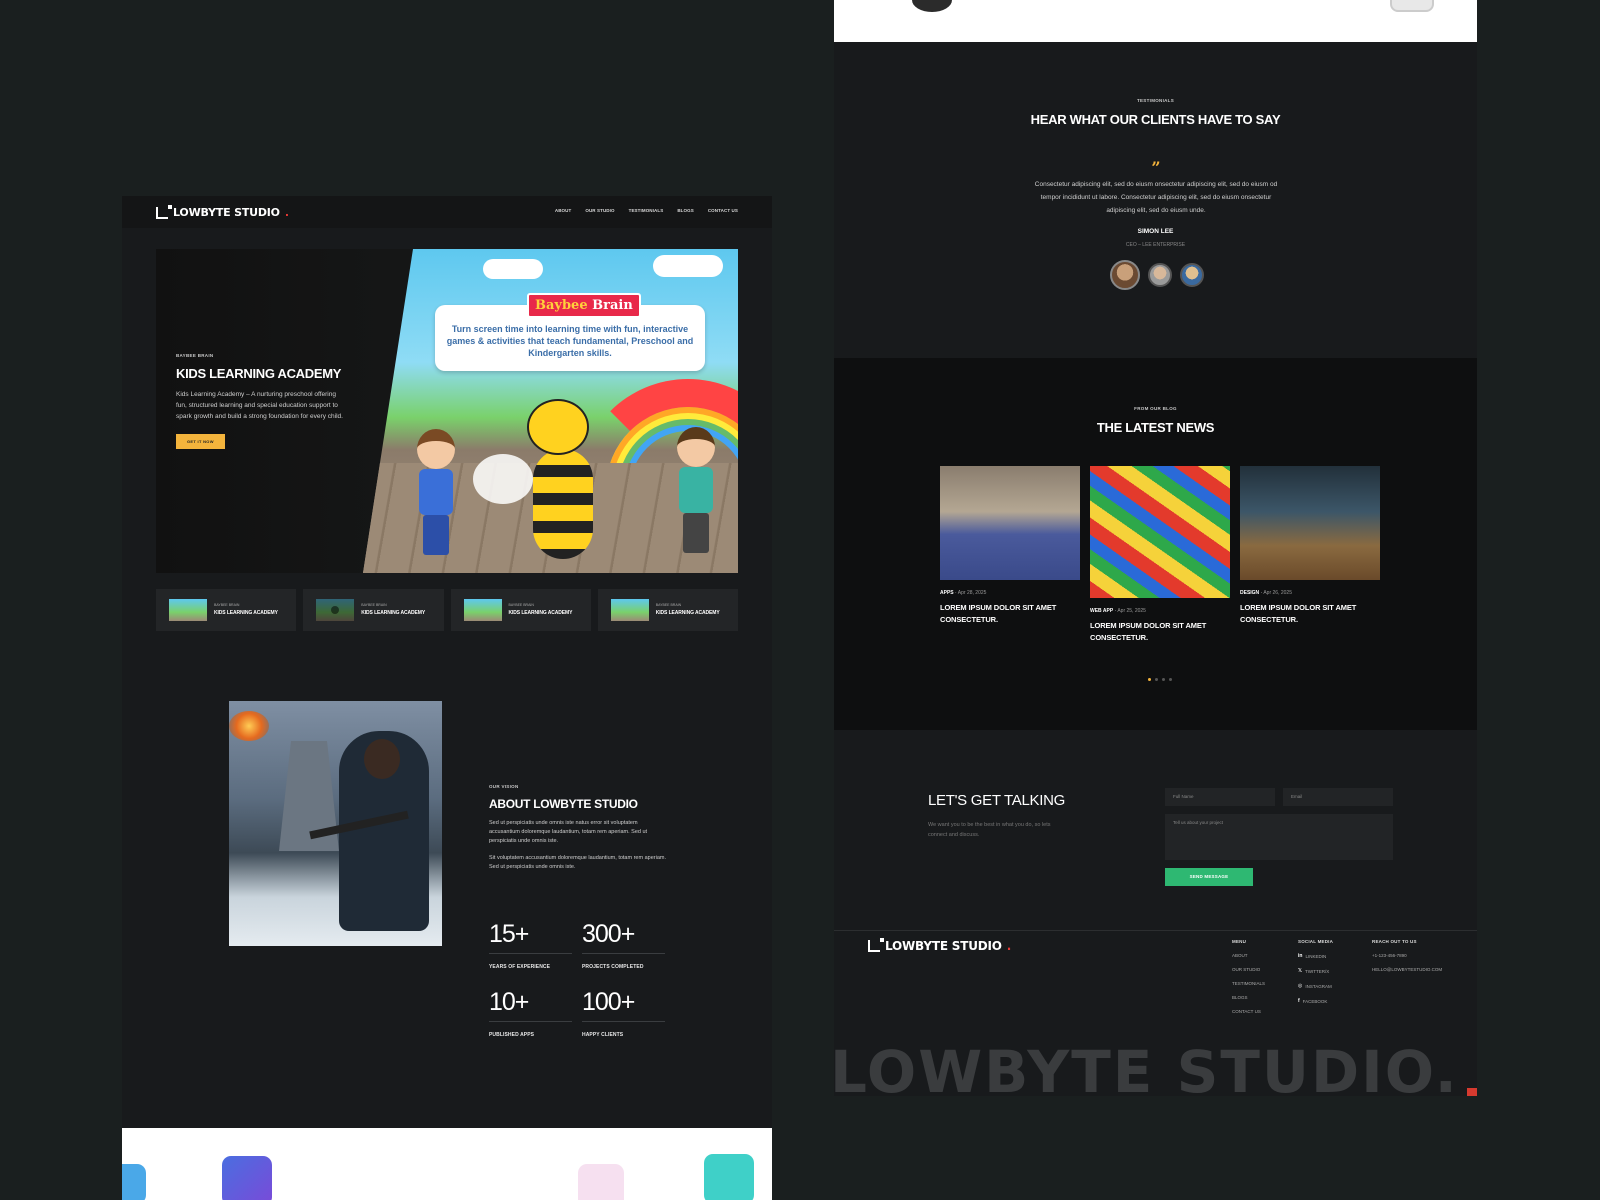  What do you see at coordinates (200, 441) in the screenshot?
I see `get-it-now-button: GET IT NOW` at bounding box center [200, 441].